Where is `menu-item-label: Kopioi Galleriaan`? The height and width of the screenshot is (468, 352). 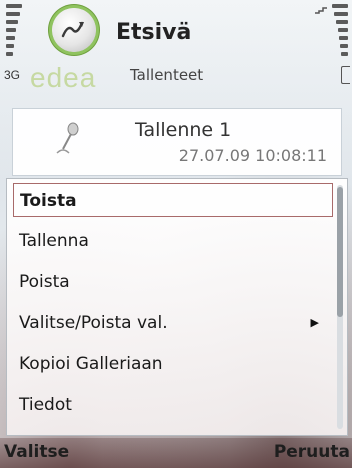
menu-item-label: Kopioi Galleriaan is located at coordinates (91, 364).